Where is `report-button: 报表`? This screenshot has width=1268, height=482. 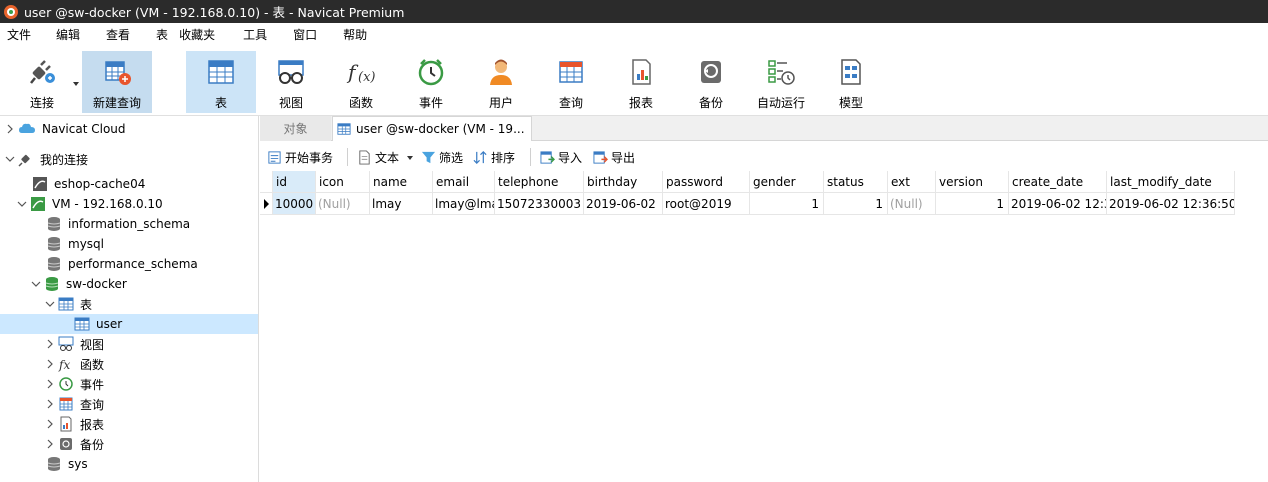
report-button: 报表 is located at coordinates (641, 82).